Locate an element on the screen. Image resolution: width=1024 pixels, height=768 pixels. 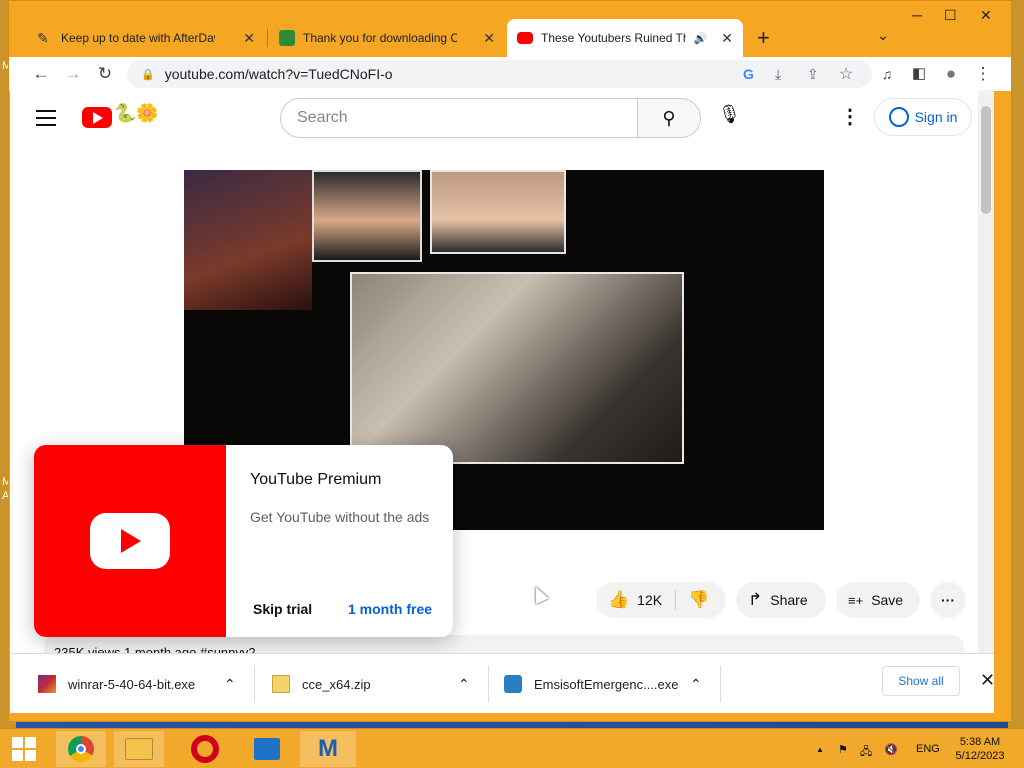
more-icon: ··· is located at coordinates (948, 600).